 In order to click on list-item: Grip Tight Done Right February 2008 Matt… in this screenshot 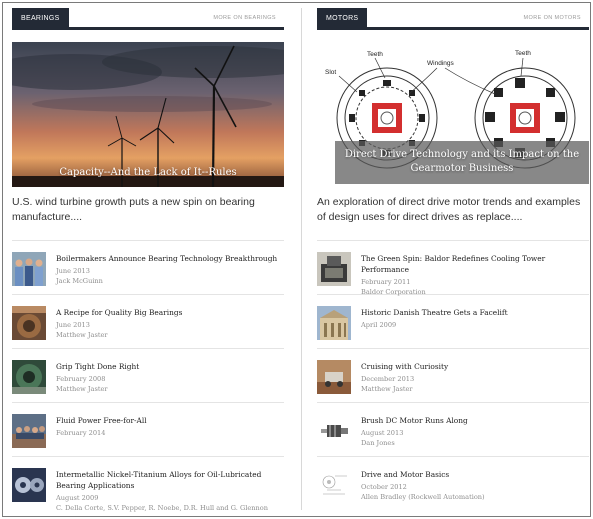, I will do `click(148, 376)`.